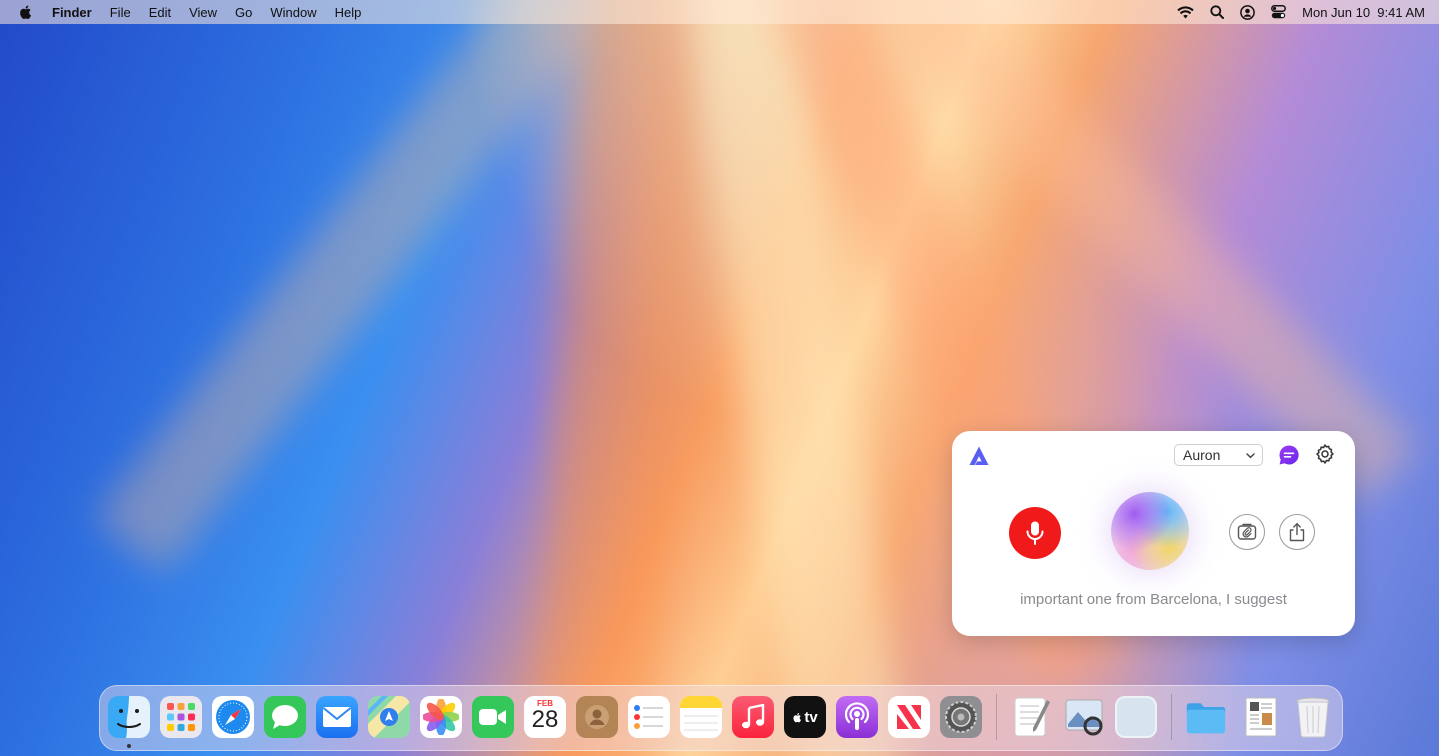  What do you see at coordinates (389, 717) in the screenshot?
I see `dock-maps-icon` at bounding box center [389, 717].